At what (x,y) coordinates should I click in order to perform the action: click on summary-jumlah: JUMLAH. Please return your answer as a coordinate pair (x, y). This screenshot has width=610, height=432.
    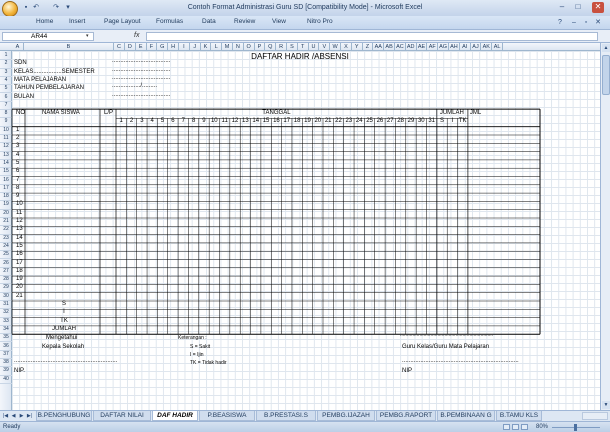
    Looking at the image, I should click on (64, 328).